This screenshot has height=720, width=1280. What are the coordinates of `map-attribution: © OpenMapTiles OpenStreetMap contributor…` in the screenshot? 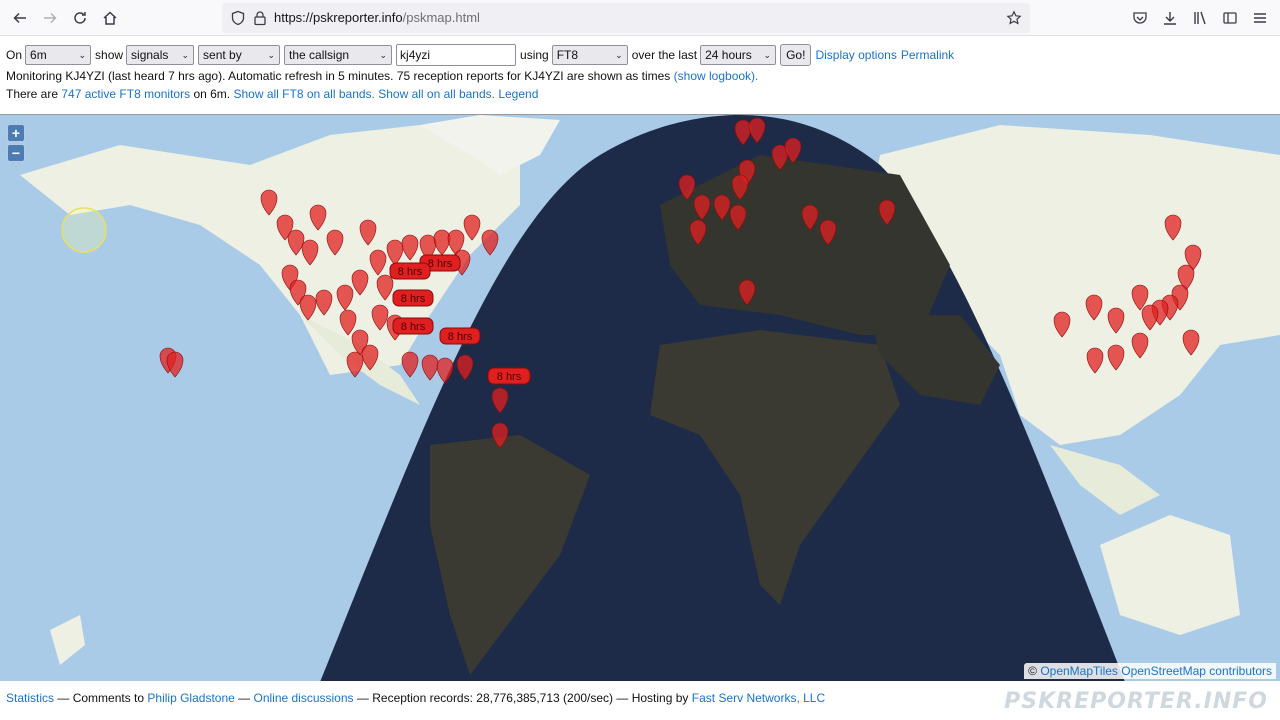 It's located at (1150, 671).